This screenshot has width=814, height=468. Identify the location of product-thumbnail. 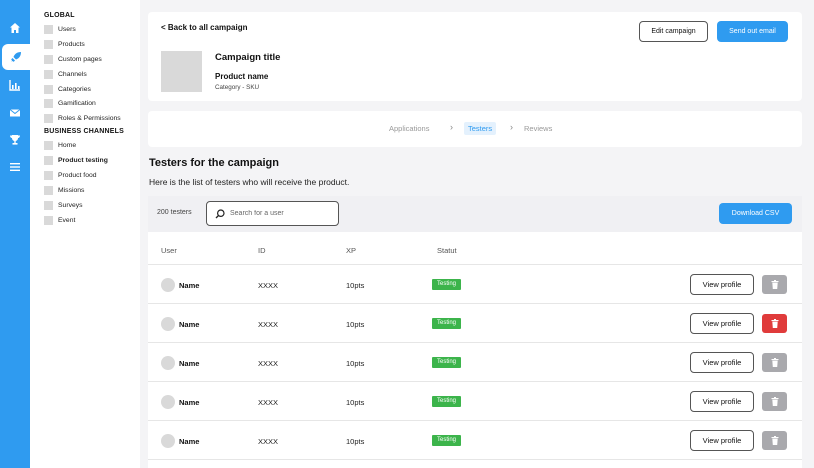
(181, 71).